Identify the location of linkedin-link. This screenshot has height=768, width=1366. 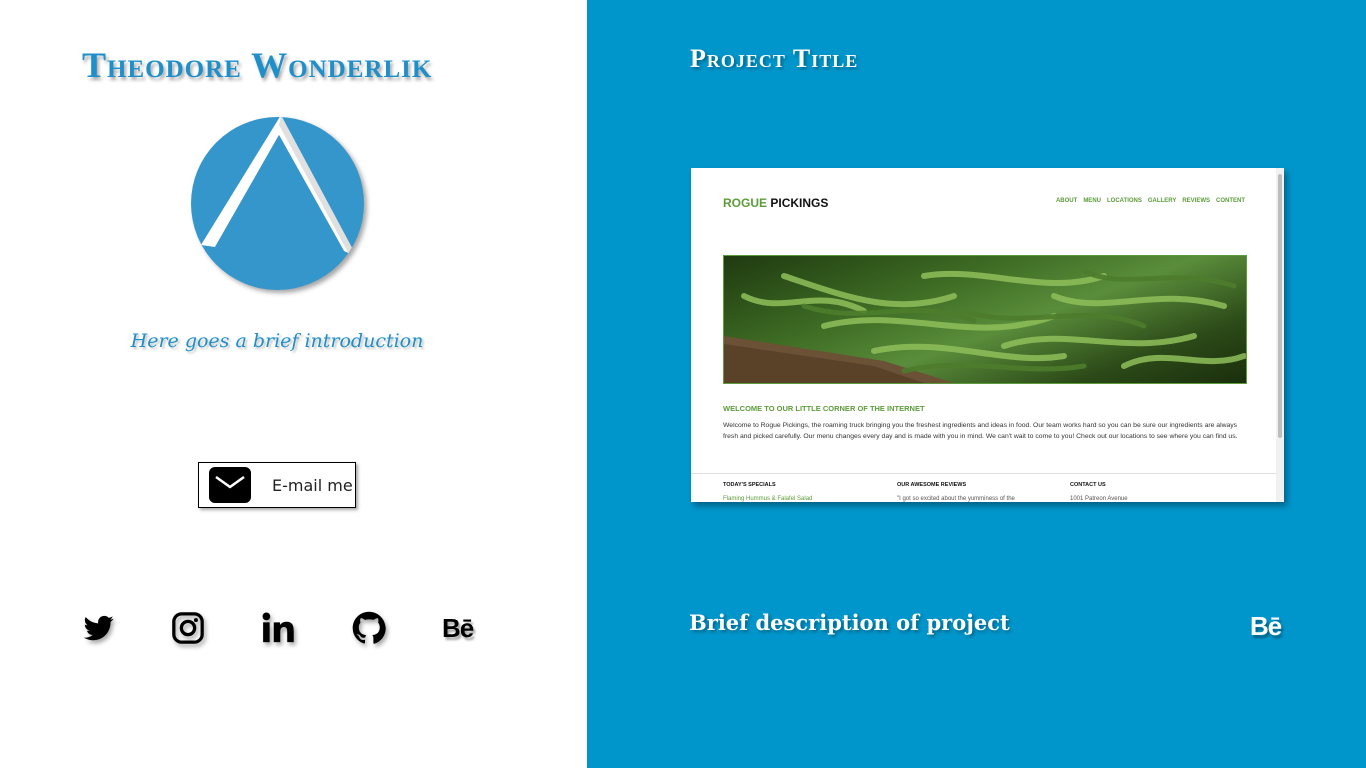
(278, 628).